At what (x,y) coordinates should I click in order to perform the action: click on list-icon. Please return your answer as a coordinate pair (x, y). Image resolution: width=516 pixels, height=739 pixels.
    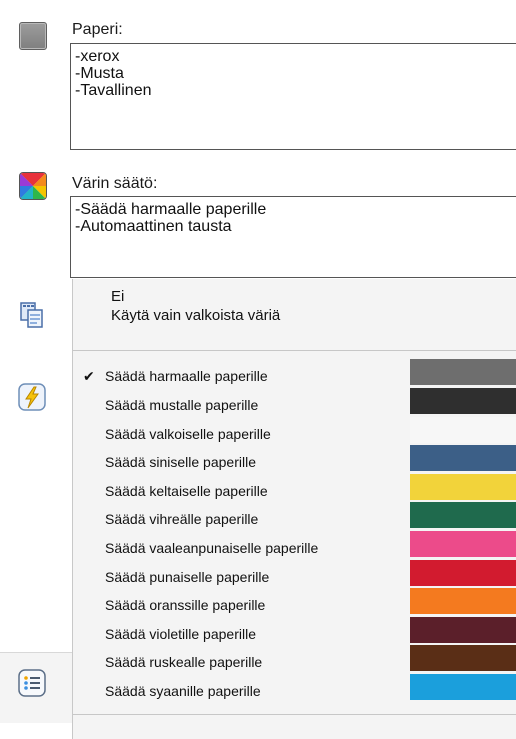
    Looking at the image, I should click on (32, 683).